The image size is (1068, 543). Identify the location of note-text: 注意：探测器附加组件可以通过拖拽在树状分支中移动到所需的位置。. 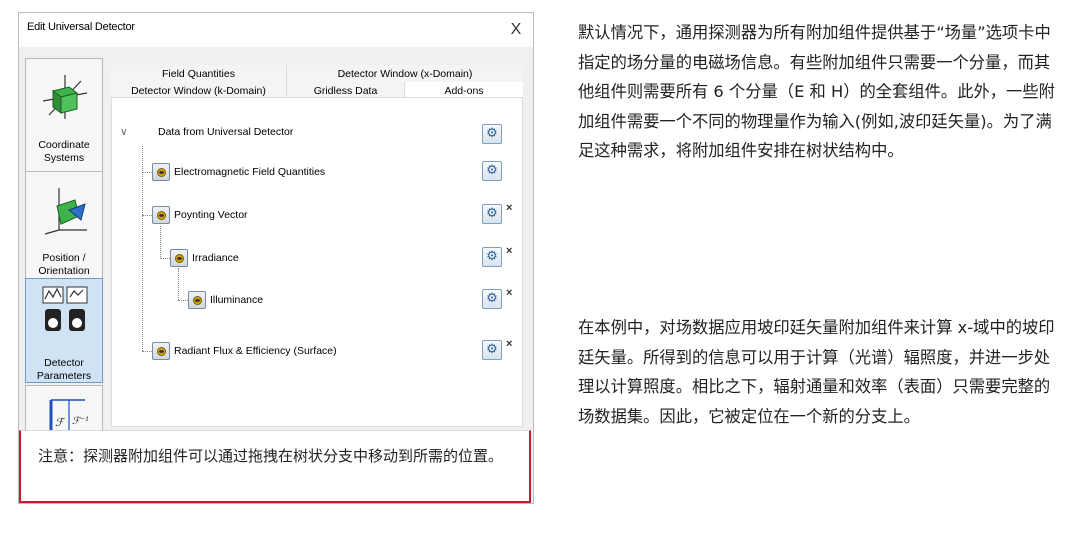
(271, 456).